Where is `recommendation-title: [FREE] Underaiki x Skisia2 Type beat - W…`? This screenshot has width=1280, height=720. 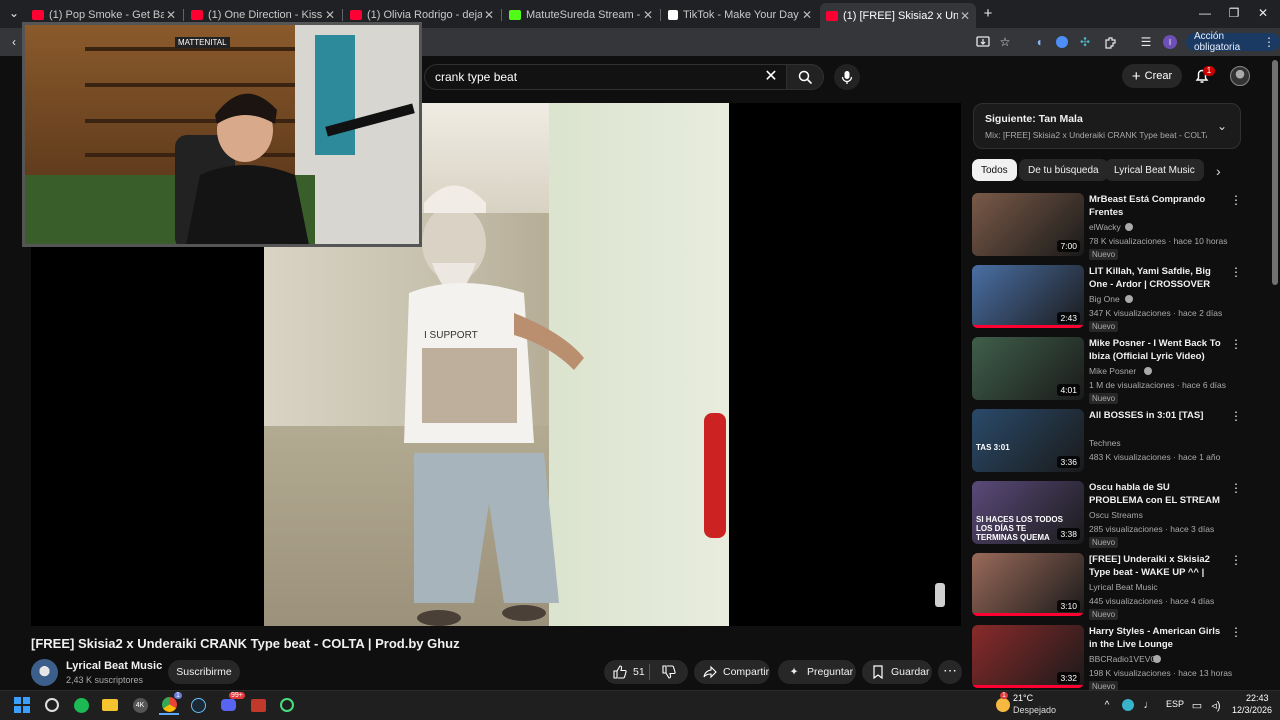
recommendation-title: [FREE] Underaiki x Skisia2 Type beat - W… is located at coordinates (1156, 566).